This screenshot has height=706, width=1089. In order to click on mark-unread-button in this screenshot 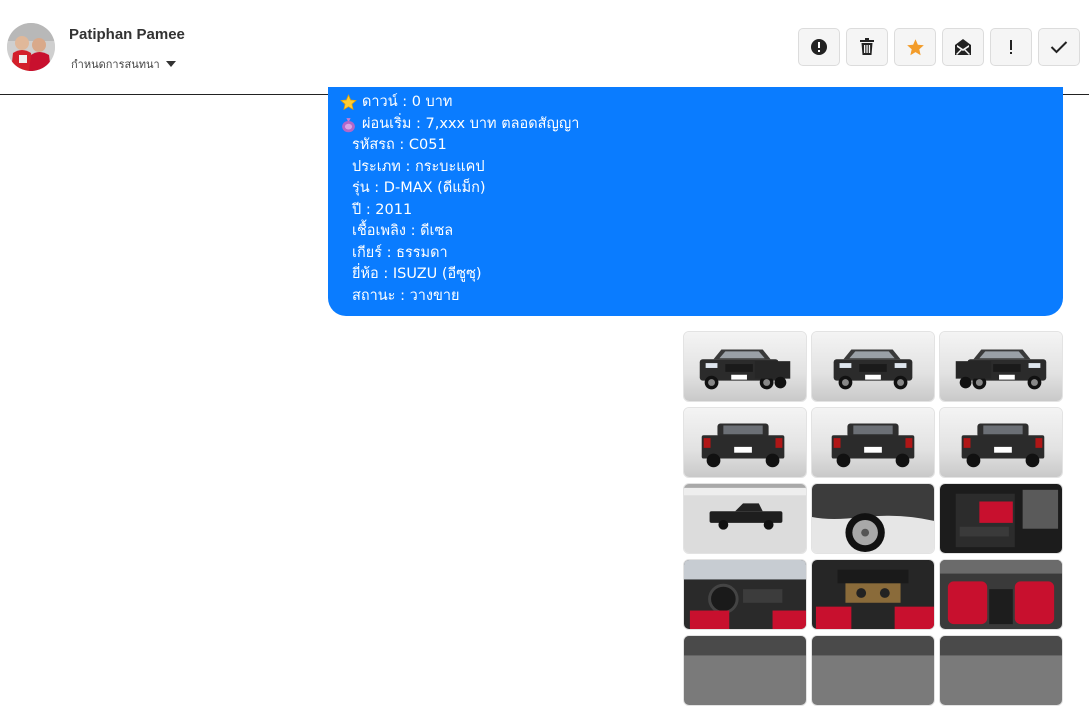, I will do `click(963, 47)`.